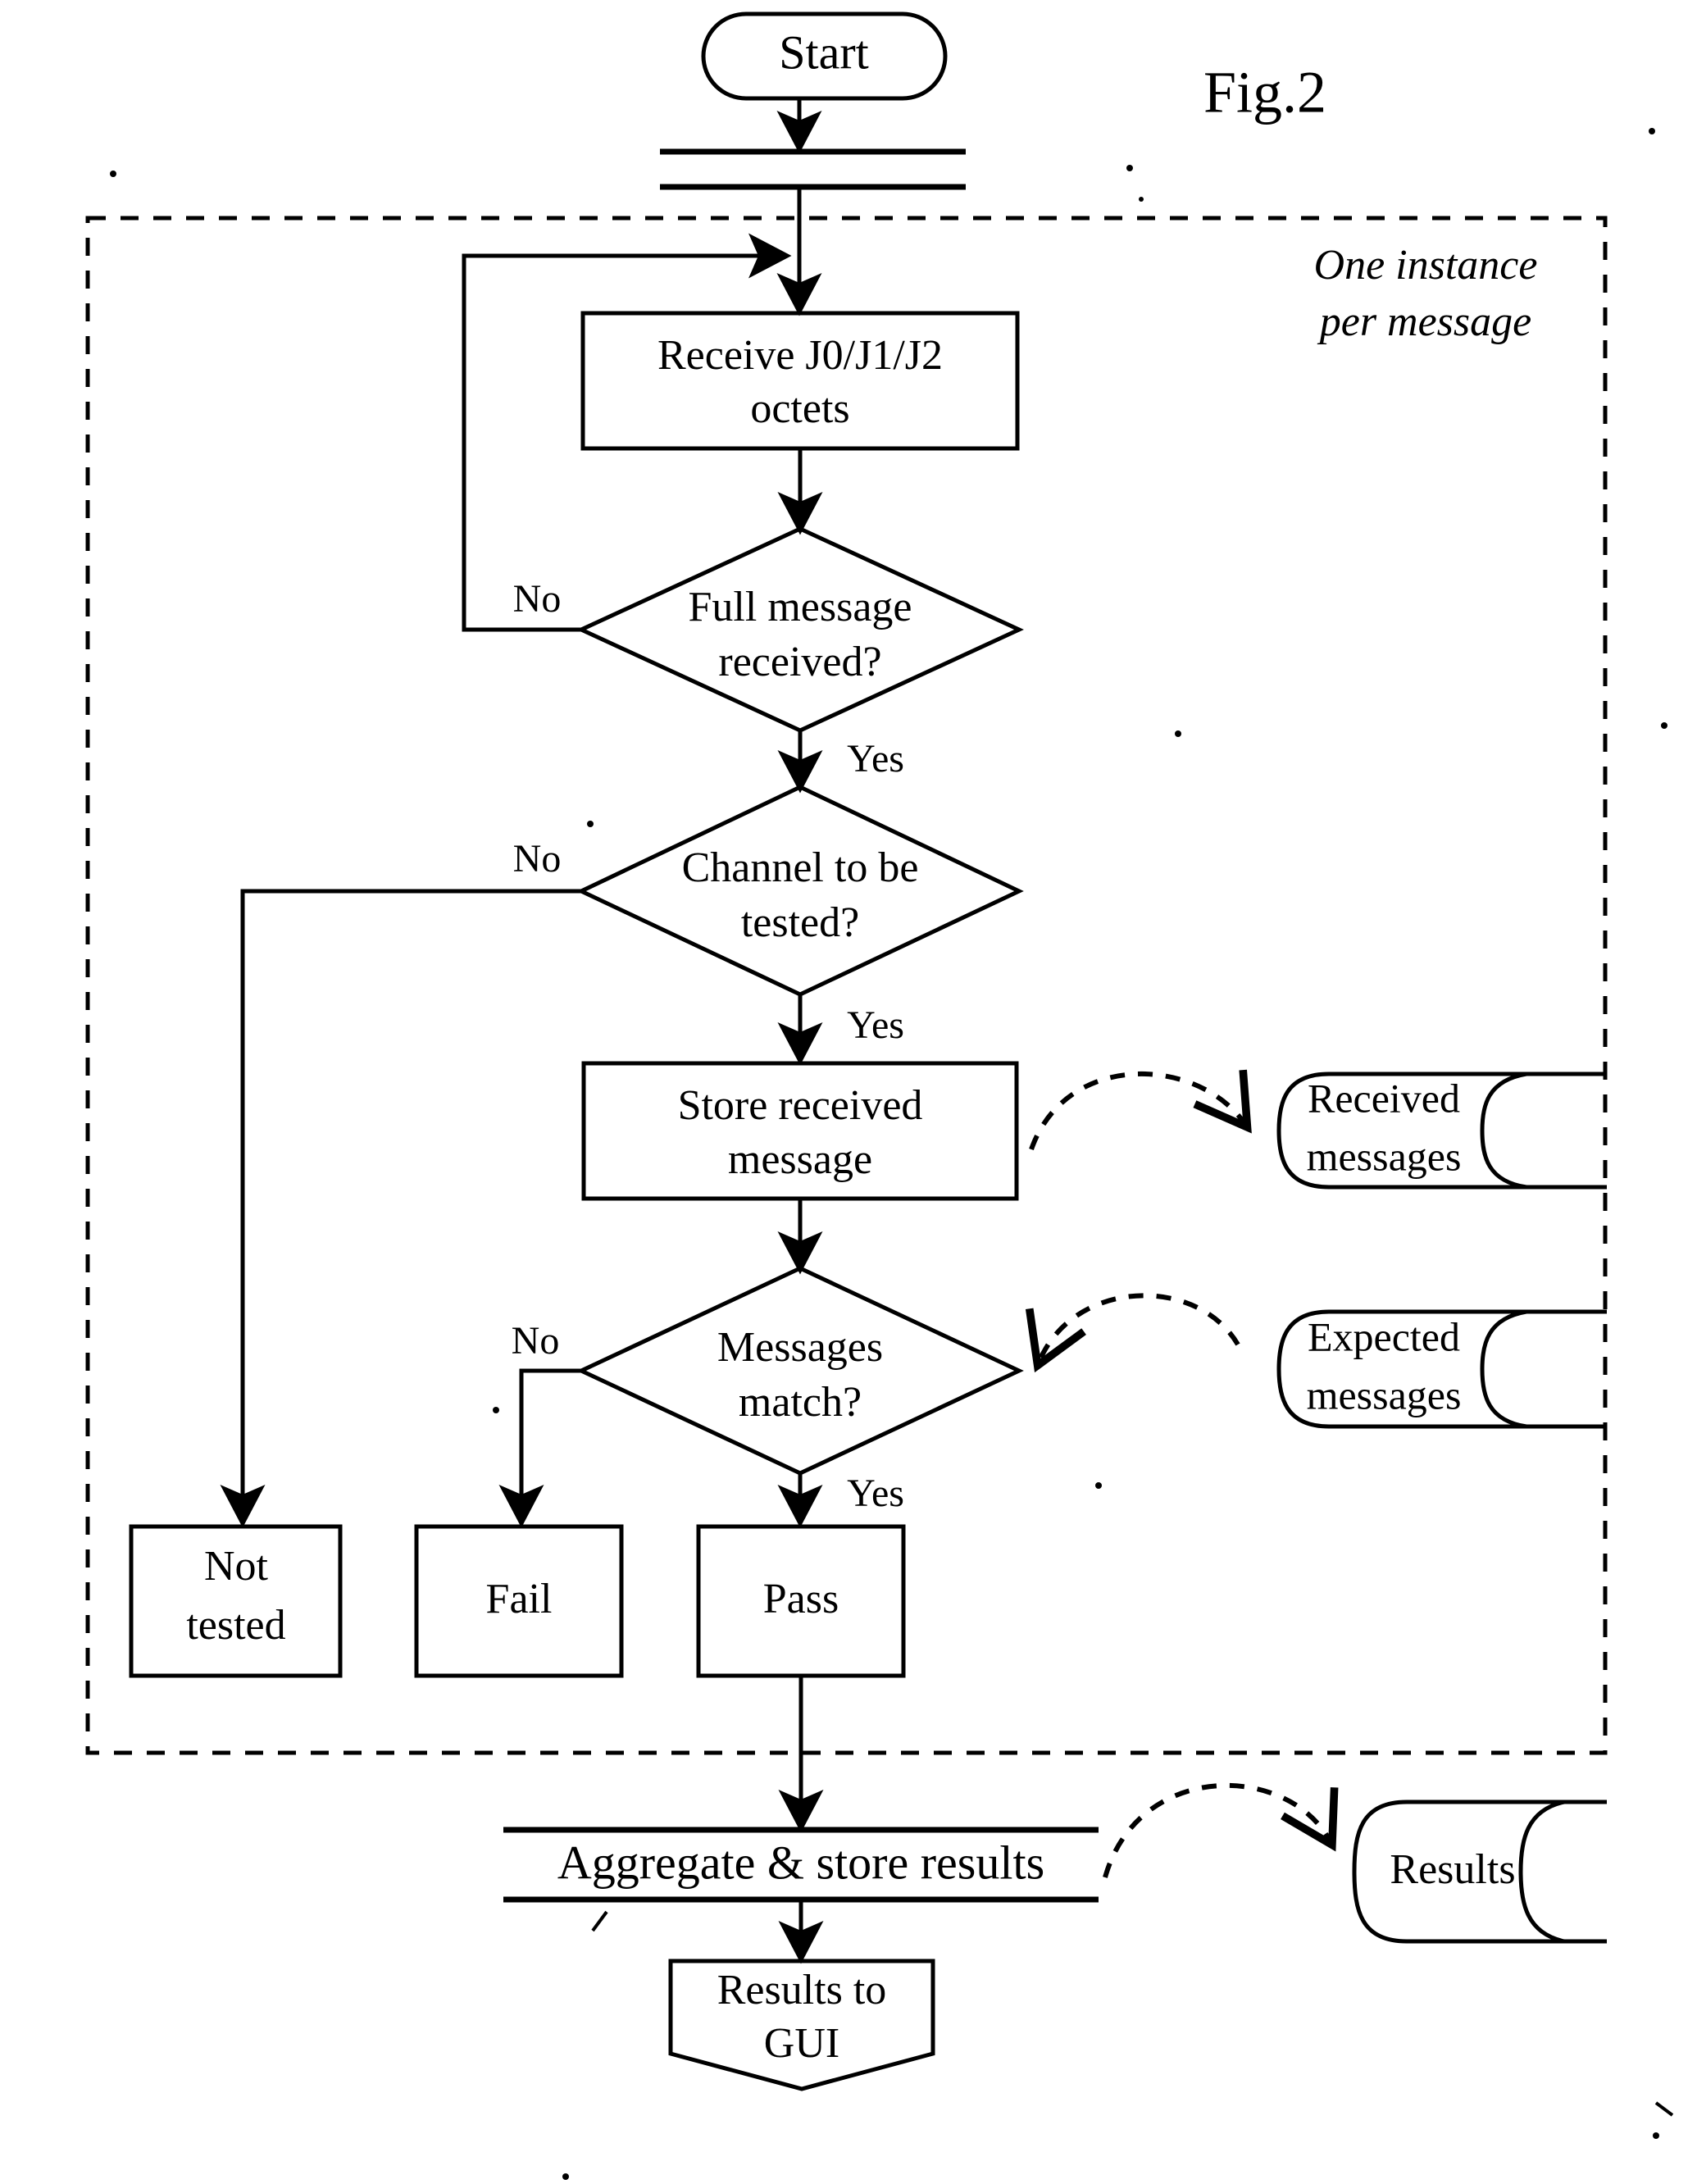  What do you see at coordinates (539, 1448) in the screenshot?
I see `edge-match-no-to-fail` at bounding box center [539, 1448].